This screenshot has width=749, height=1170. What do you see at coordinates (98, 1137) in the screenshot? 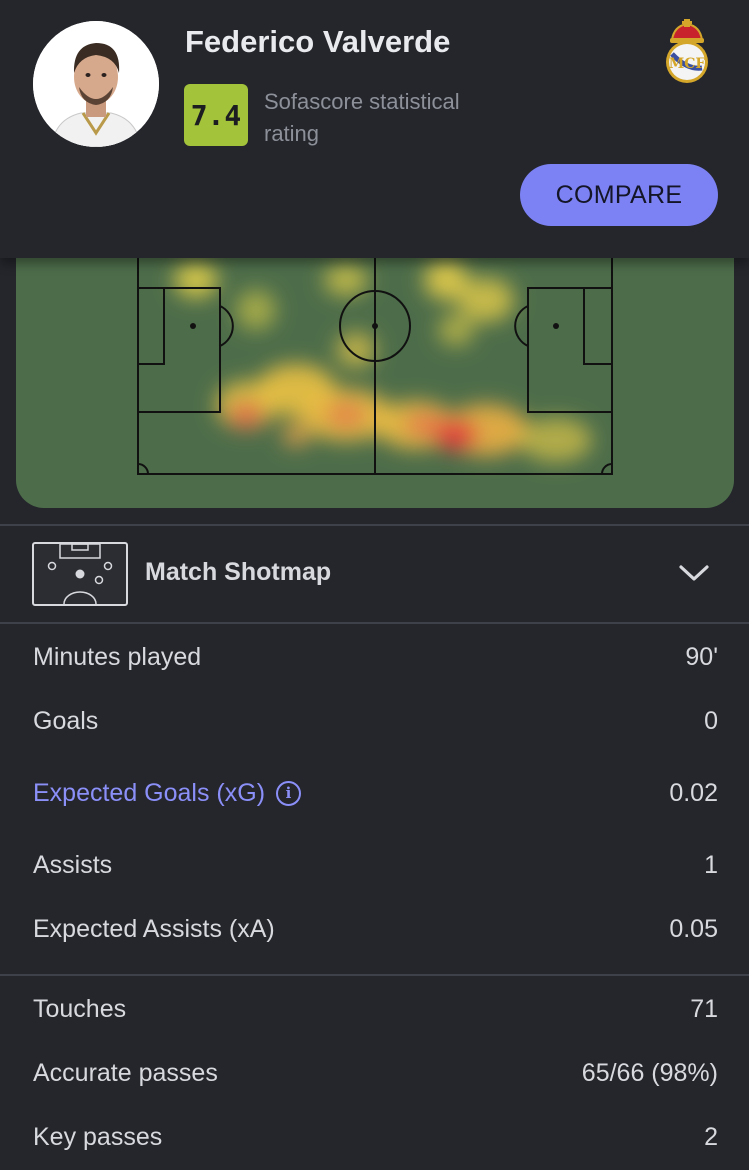
I see `stat-label: Key passes` at bounding box center [98, 1137].